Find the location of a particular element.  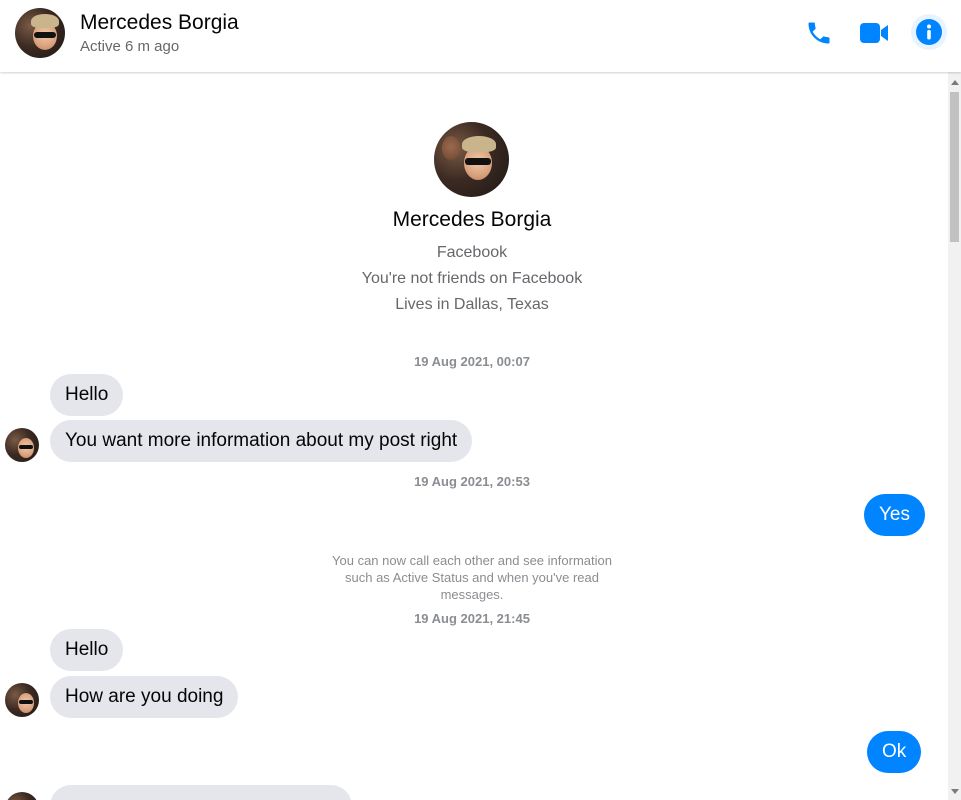

phone-icon is located at coordinates (819, 33).